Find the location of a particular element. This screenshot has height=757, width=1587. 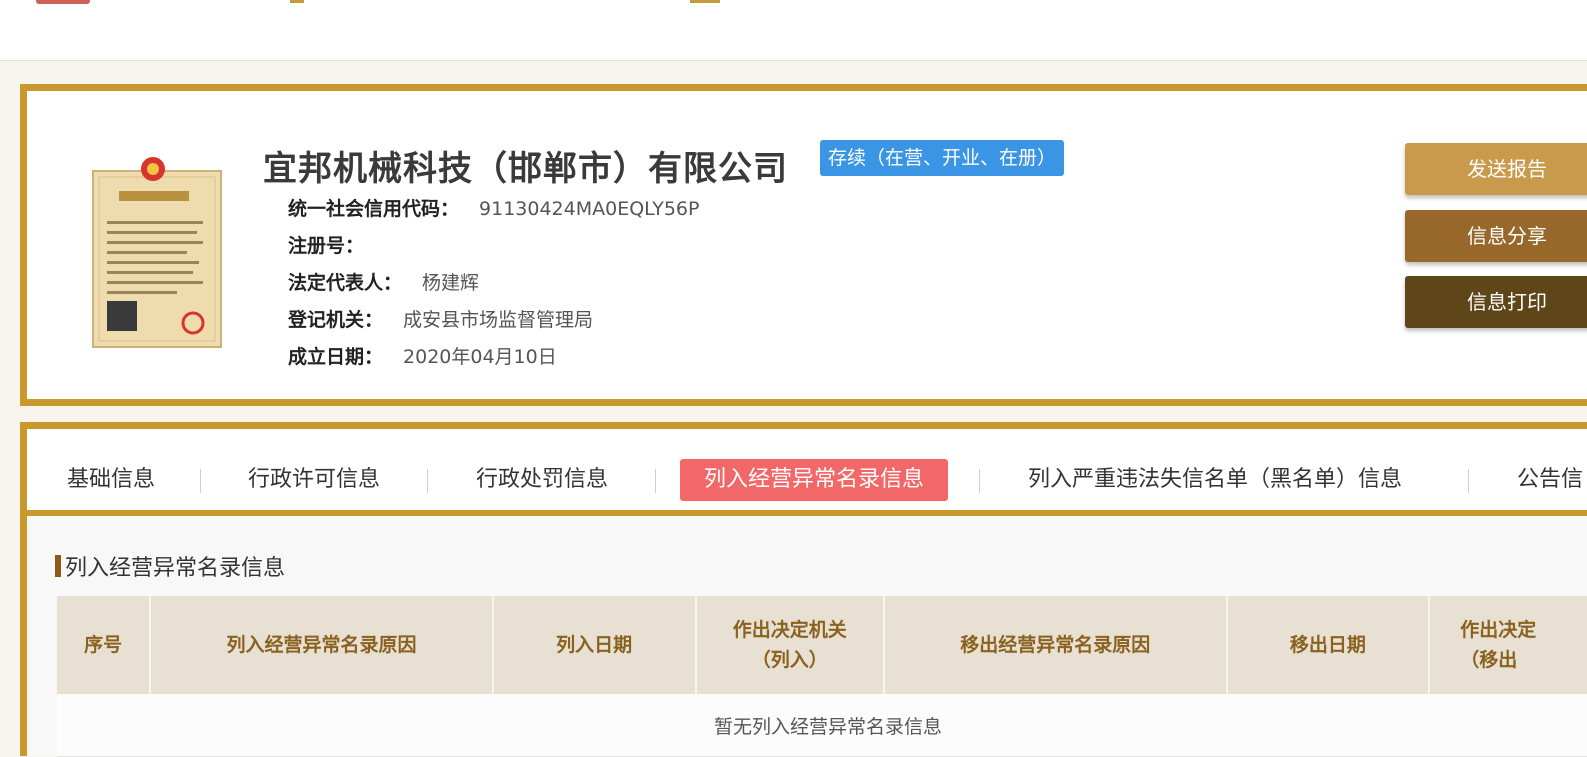

col-header: 序号 is located at coordinates (104, 645).